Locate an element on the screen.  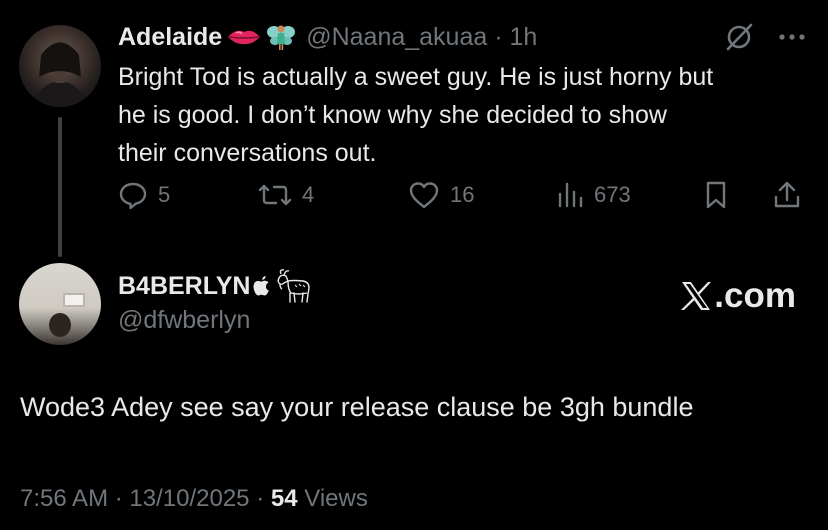
reply-count: 5 is located at coordinates (164, 194).